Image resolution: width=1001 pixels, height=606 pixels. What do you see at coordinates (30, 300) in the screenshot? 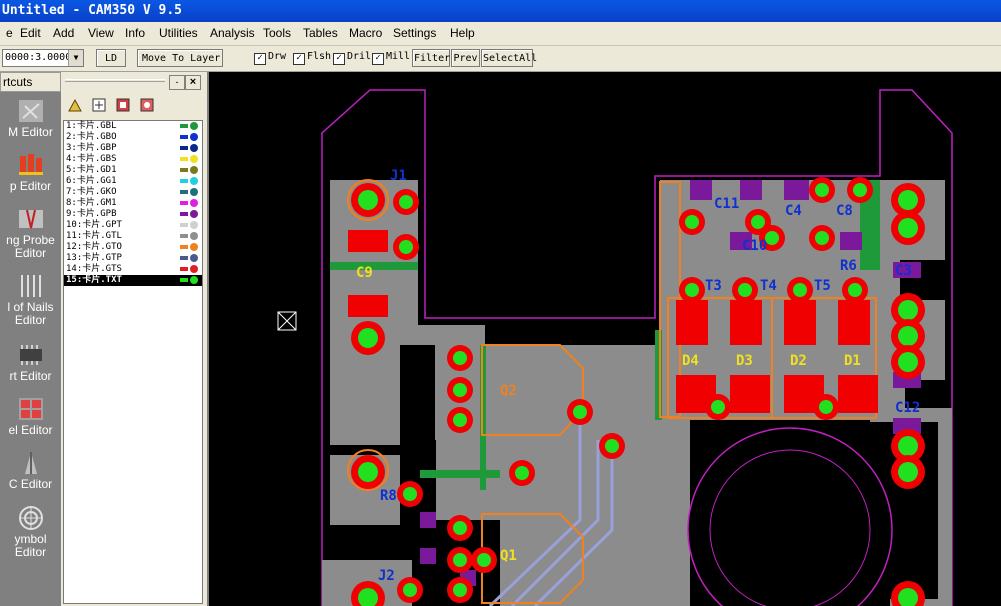
I see `bed-of-nails-shortcut: l of Nails Editor` at bounding box center [30, 300].